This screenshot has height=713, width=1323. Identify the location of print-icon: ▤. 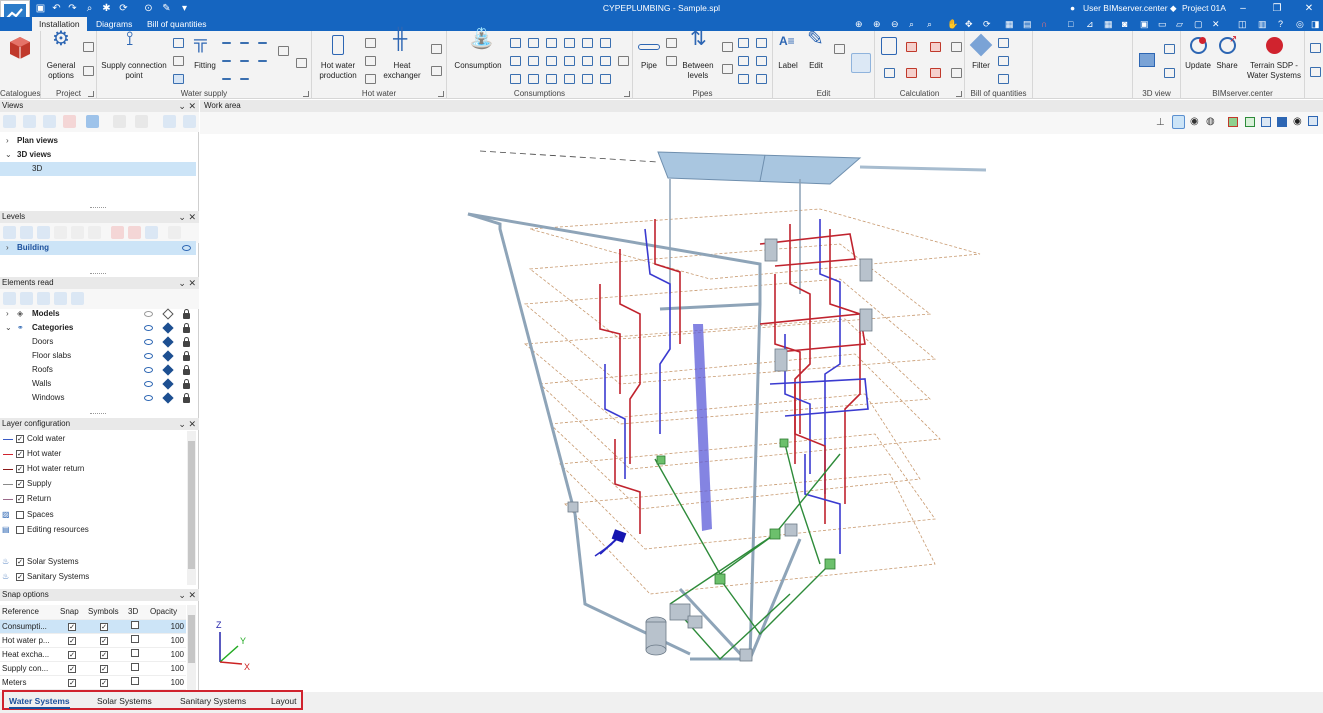
(1027, 24).